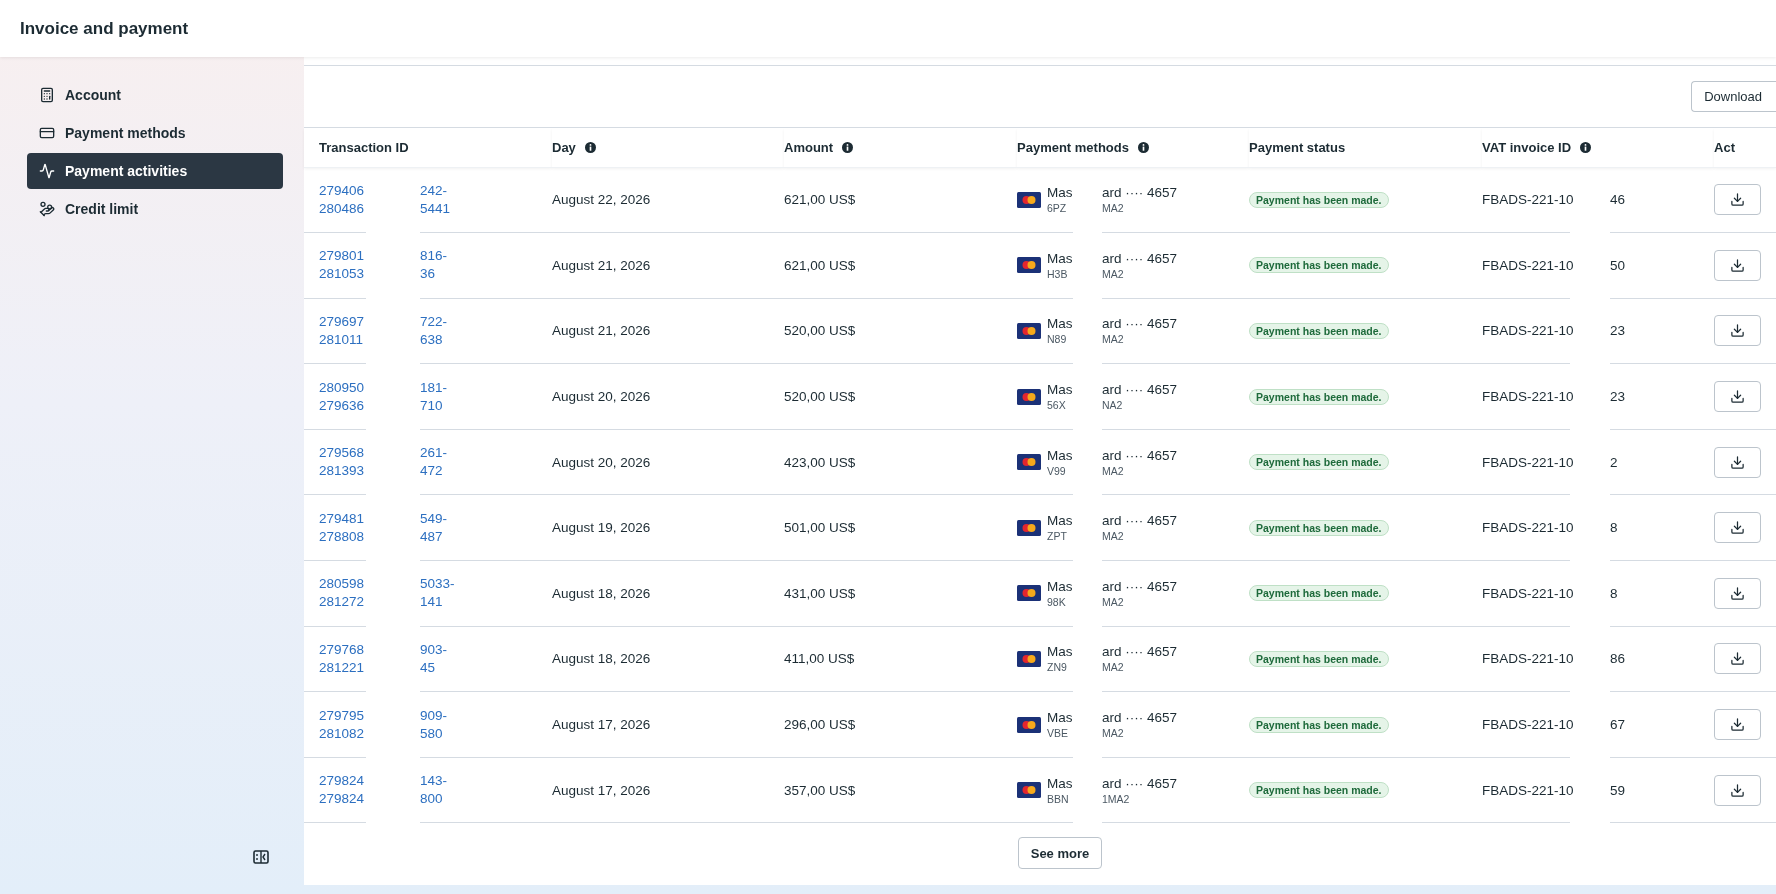  Describe the element at coordinates (261, 857) in the screenshot. I see `collapse-panel-icon` at that location.